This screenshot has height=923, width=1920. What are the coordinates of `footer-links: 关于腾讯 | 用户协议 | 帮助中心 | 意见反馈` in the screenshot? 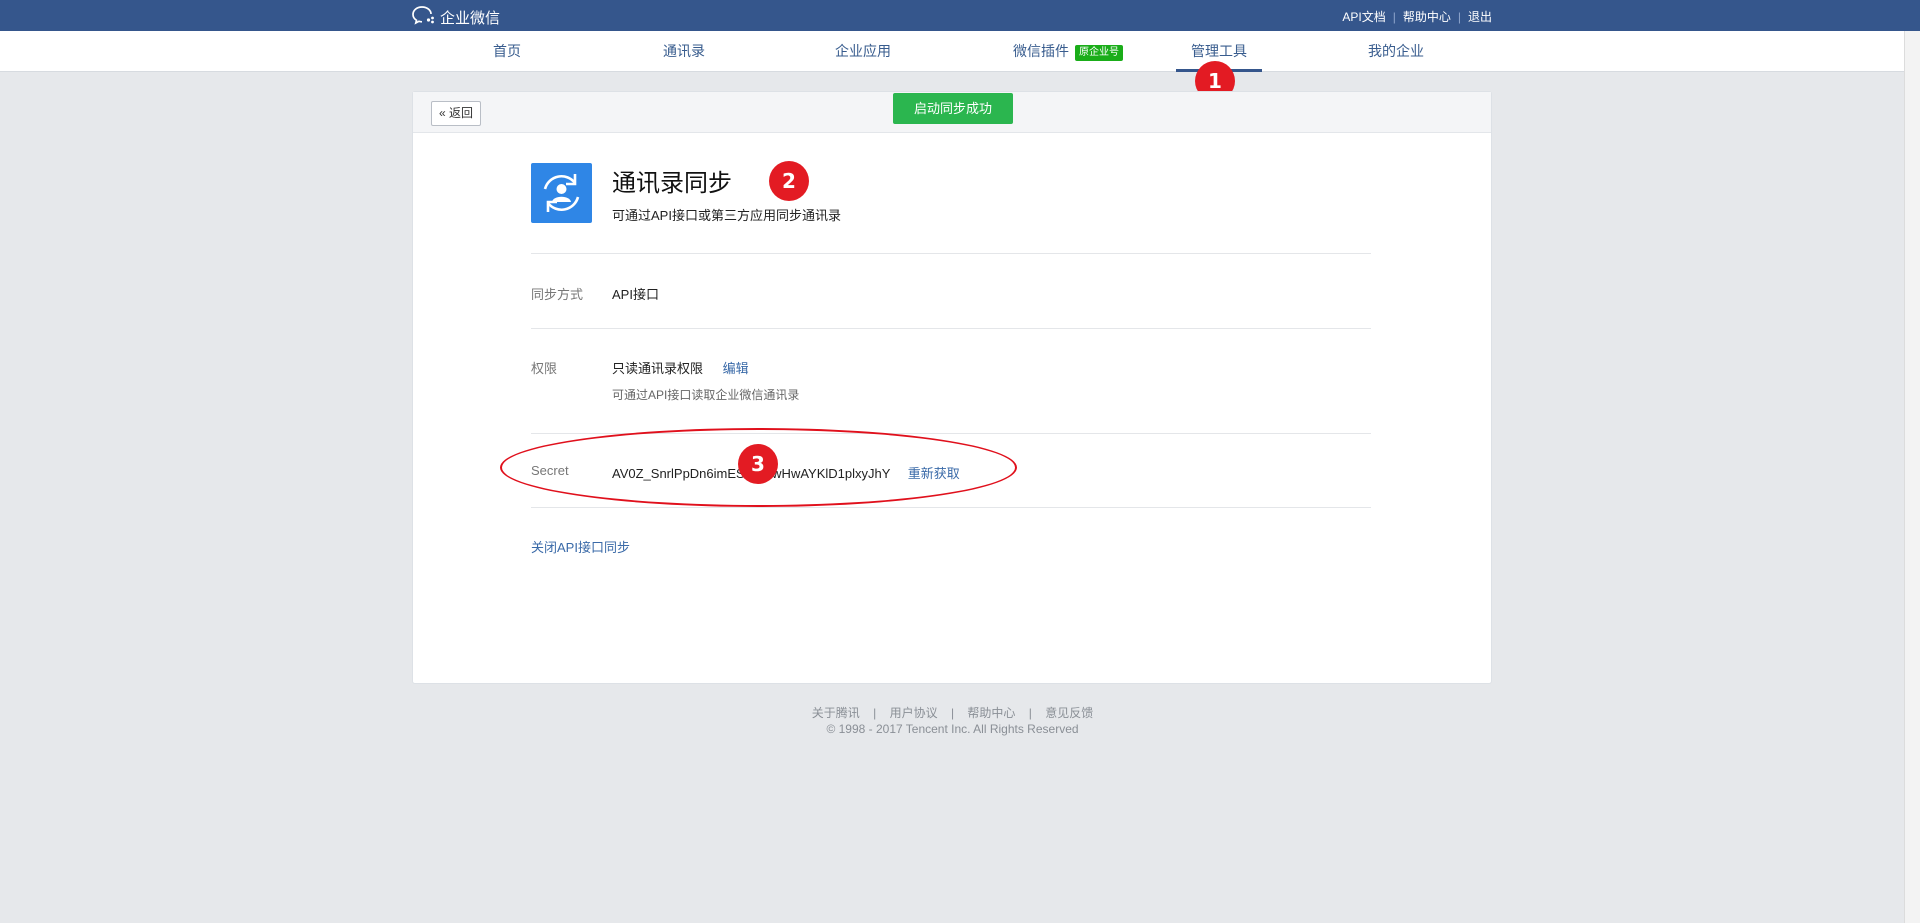 It's located at (952, 712).